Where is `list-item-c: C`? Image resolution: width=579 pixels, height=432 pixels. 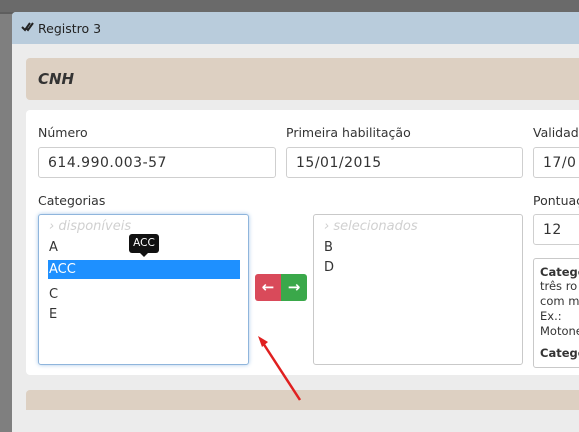 list-item-c: C is located at coordinates (53, 294).